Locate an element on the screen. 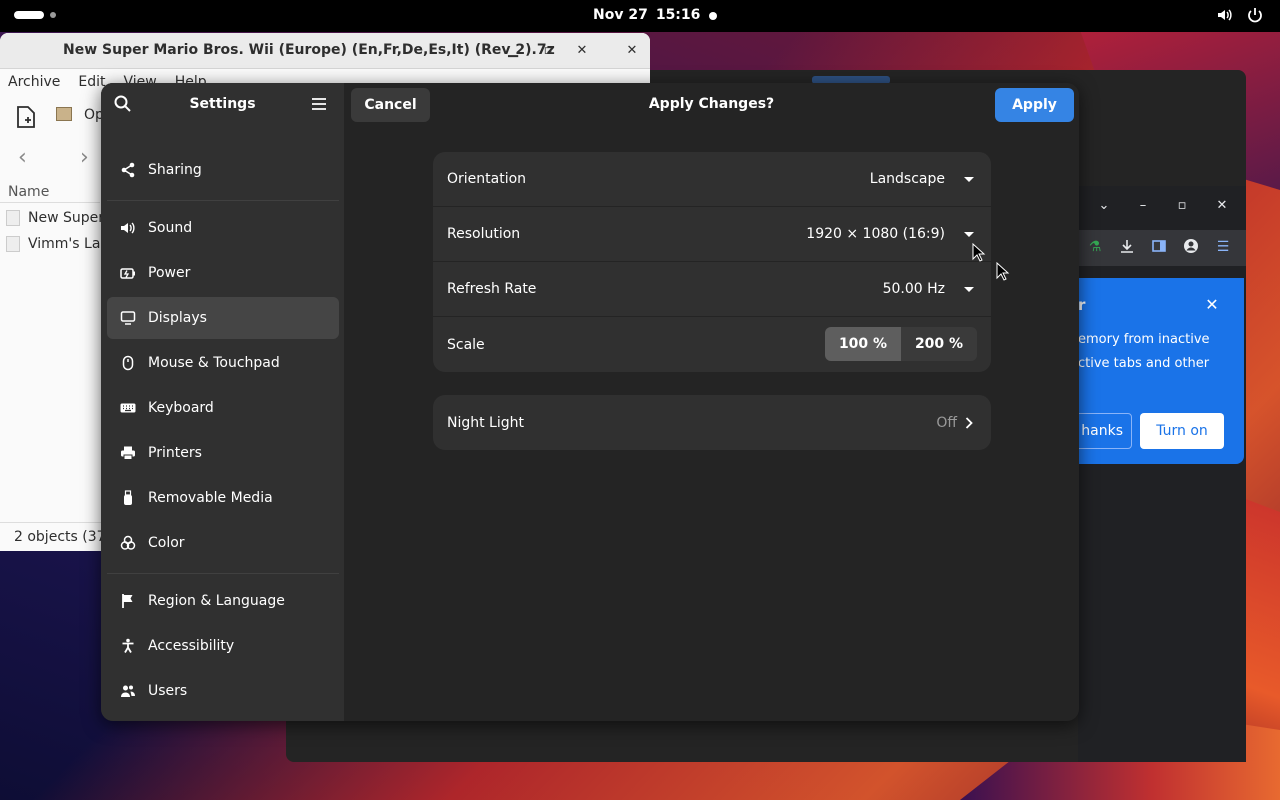 Image resolution: width=1280 pixels, height=800 pixels. browser-window: ⌄ – ▫ ✕ ⚗ ☰ is located at coordinates (1162, 474).